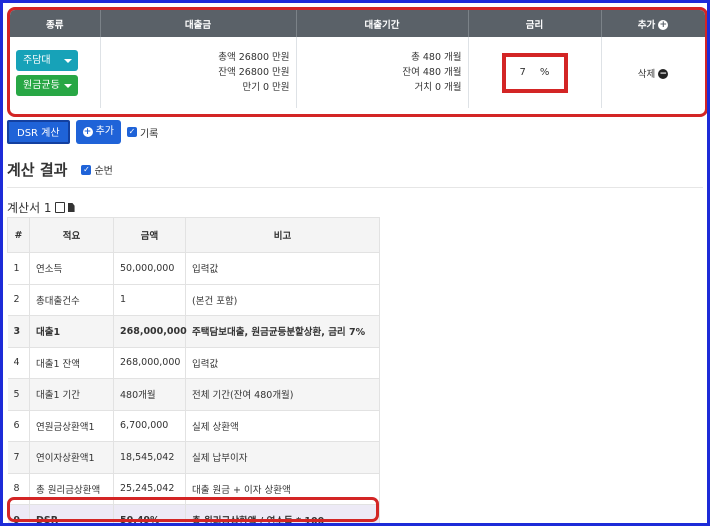 The width and height of the screenshot is (710, 526). Describe the element at coordinates (71, 488) in the screenshot. I see `row-item: 총 원리금상환액` at that location.